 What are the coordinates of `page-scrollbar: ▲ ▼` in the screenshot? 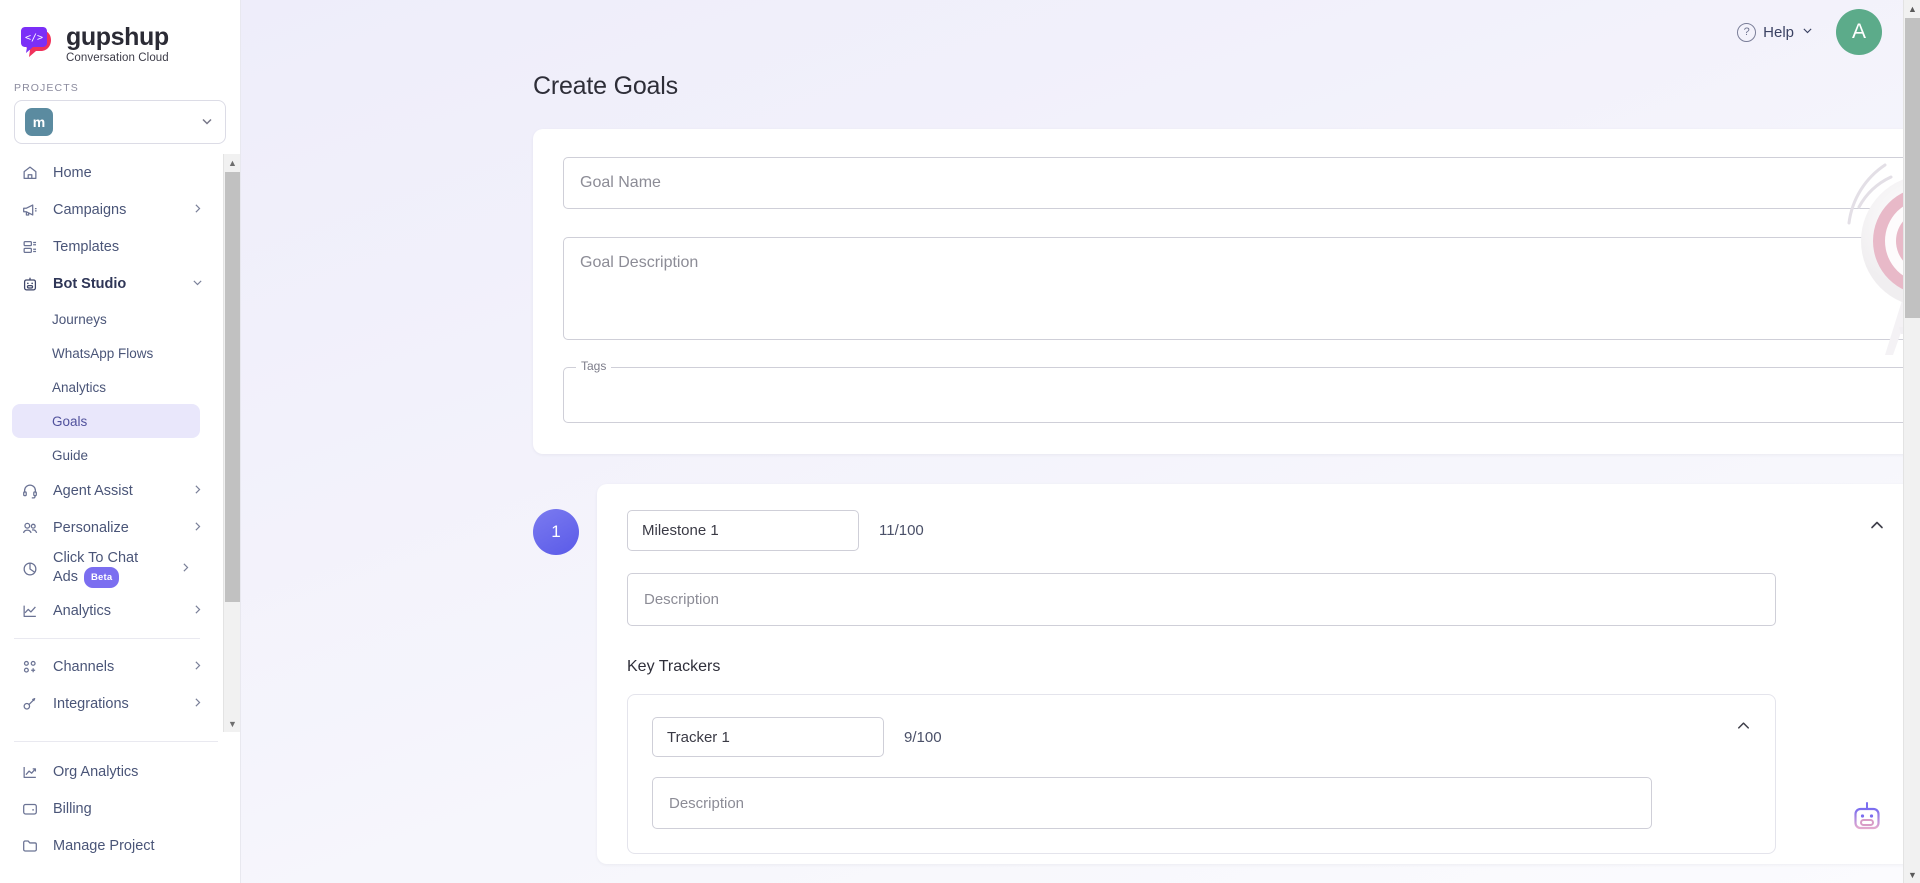 It's located at (1911, 441).